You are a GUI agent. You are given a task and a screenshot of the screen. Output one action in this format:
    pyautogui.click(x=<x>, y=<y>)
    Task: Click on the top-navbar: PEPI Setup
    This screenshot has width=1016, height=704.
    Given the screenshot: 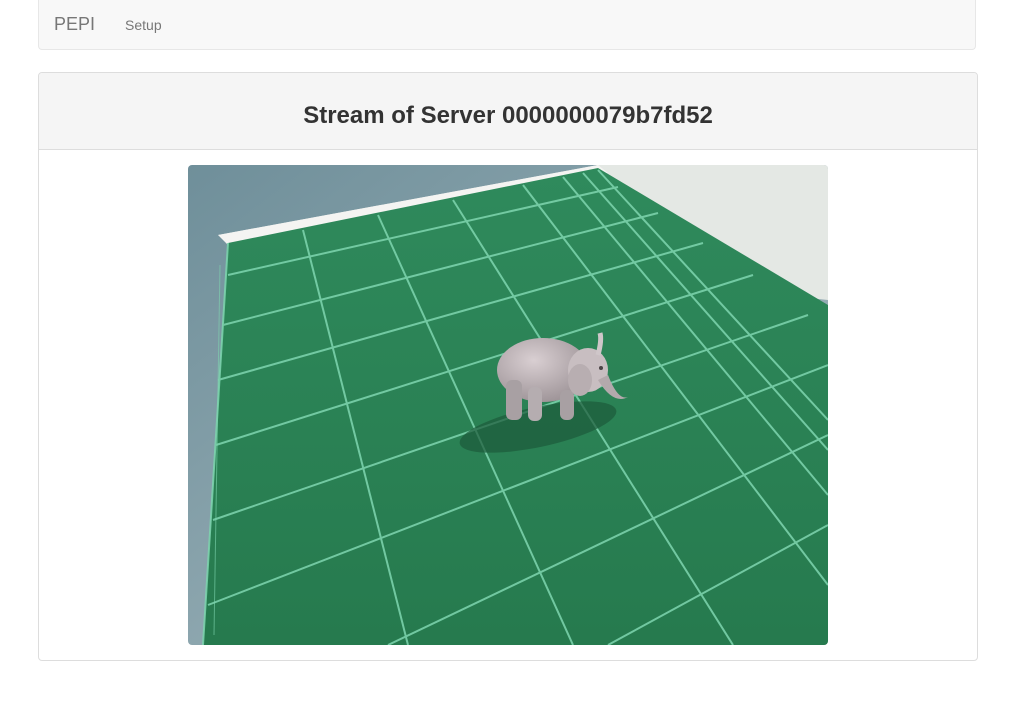 What is the action you would take?
    pyautogui.click(x=507, y=25)
    